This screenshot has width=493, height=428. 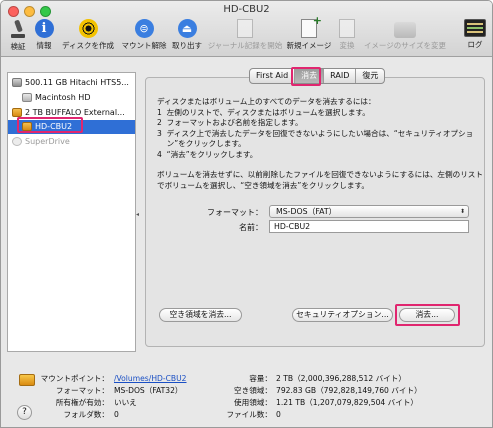 What do you see at coordinates (266, 101) in the screenshot?
I see `instruction-line: ディスクまたはボリューム上のすべてのデータを消去するには：` at bounding box center [266, 101].